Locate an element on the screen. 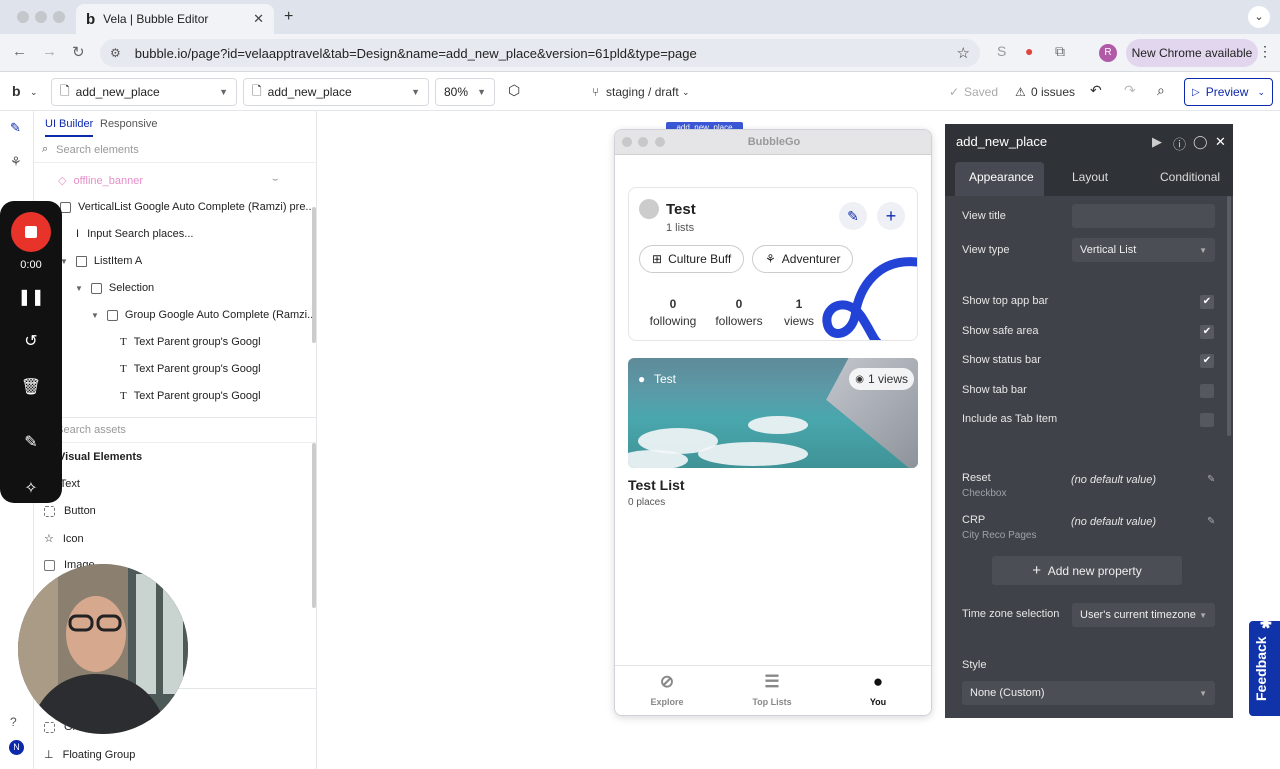 This screenshot has height=769, width=1280. window-zoom-button is located at coordinates (59, 17).